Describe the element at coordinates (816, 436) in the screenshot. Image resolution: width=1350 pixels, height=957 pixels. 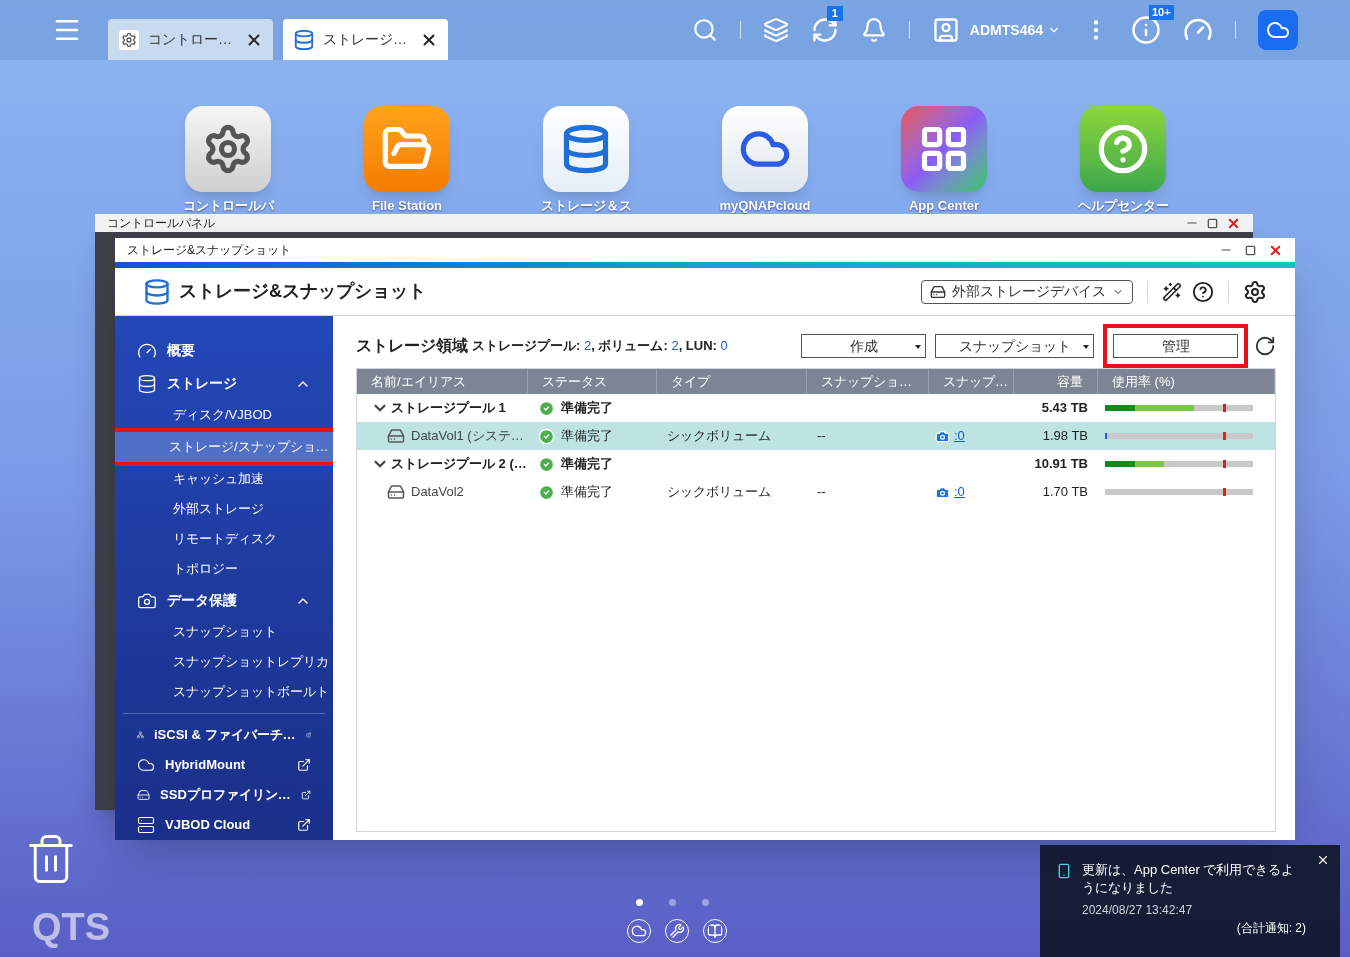
I see `table-row: DataVol1 (システ… 準備完了 シックボリューム -- :0 1.98 TB` at that location.